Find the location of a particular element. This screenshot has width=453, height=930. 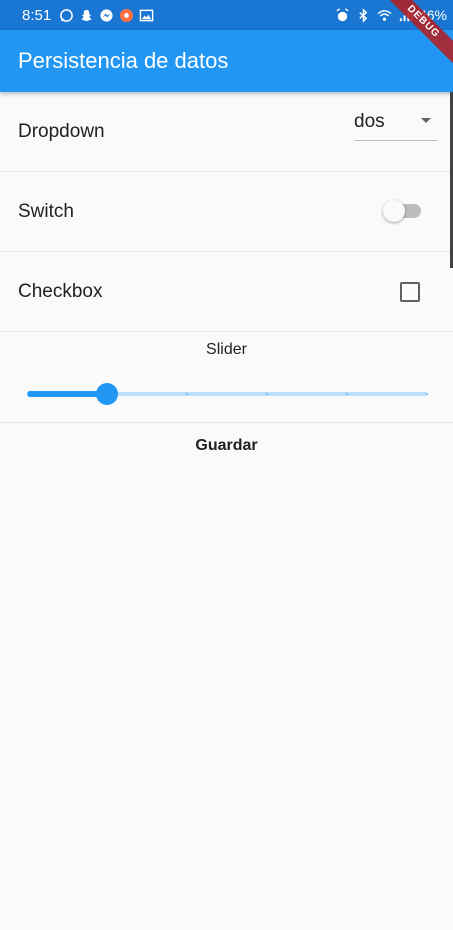

slider-thumb is located at coordinates (107, 394).